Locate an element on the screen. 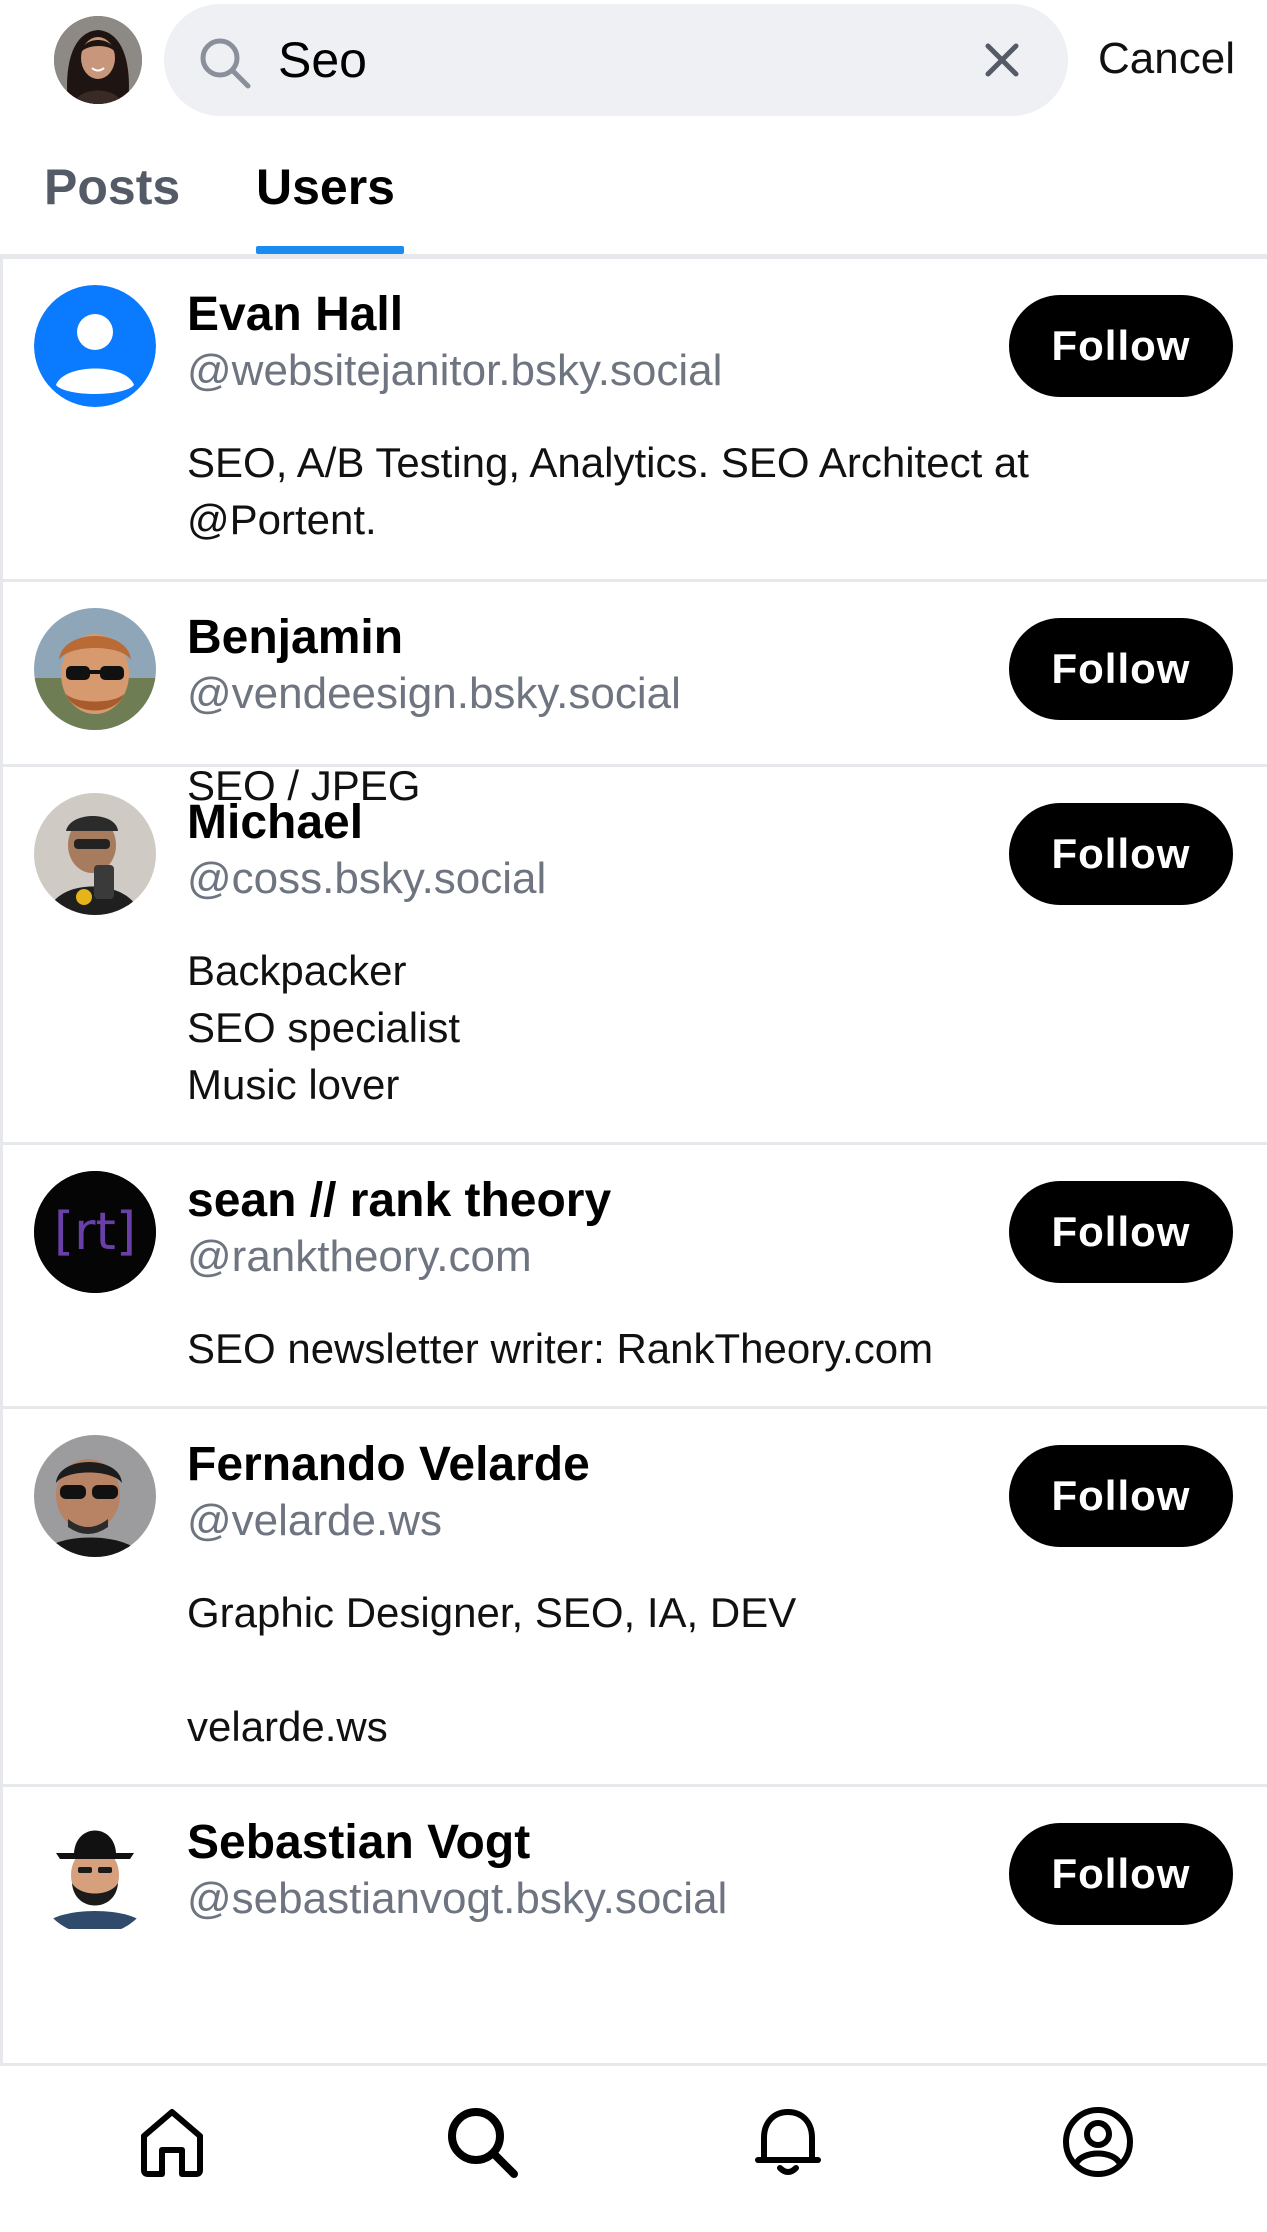  nav-home is located at coordinates (172, 2142).